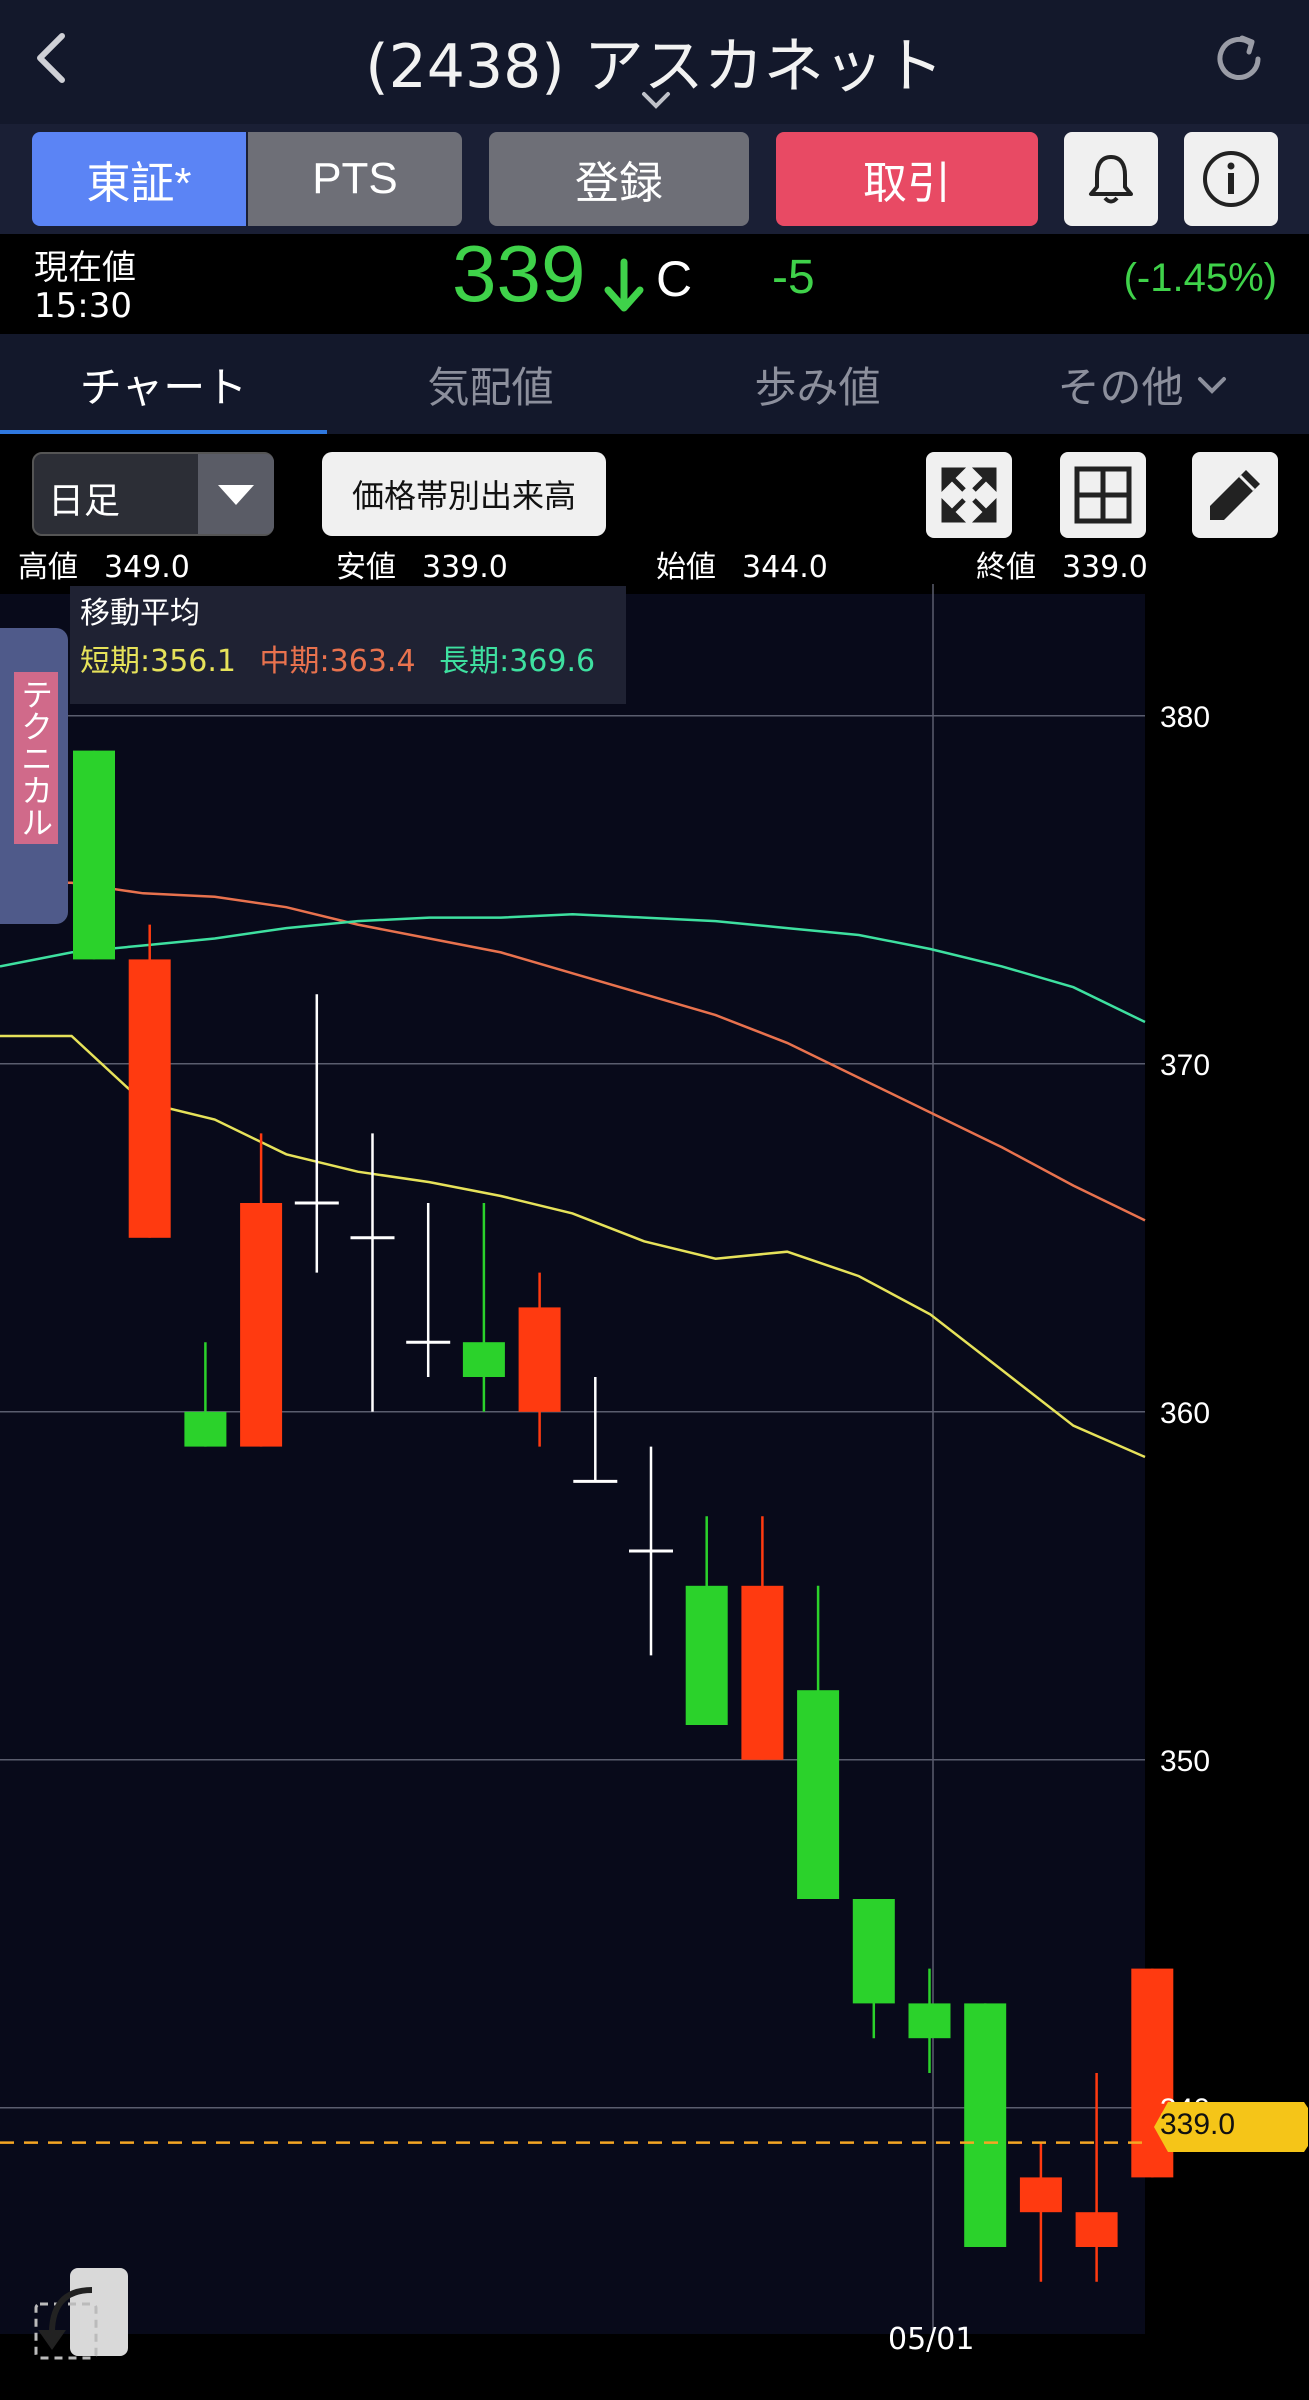 This screenshot has height=2400, width=1309. I want to click on moving-average-legend: 移動平均 短期:356.1 中期:363.4 長期:369.6, so click(348, 645).